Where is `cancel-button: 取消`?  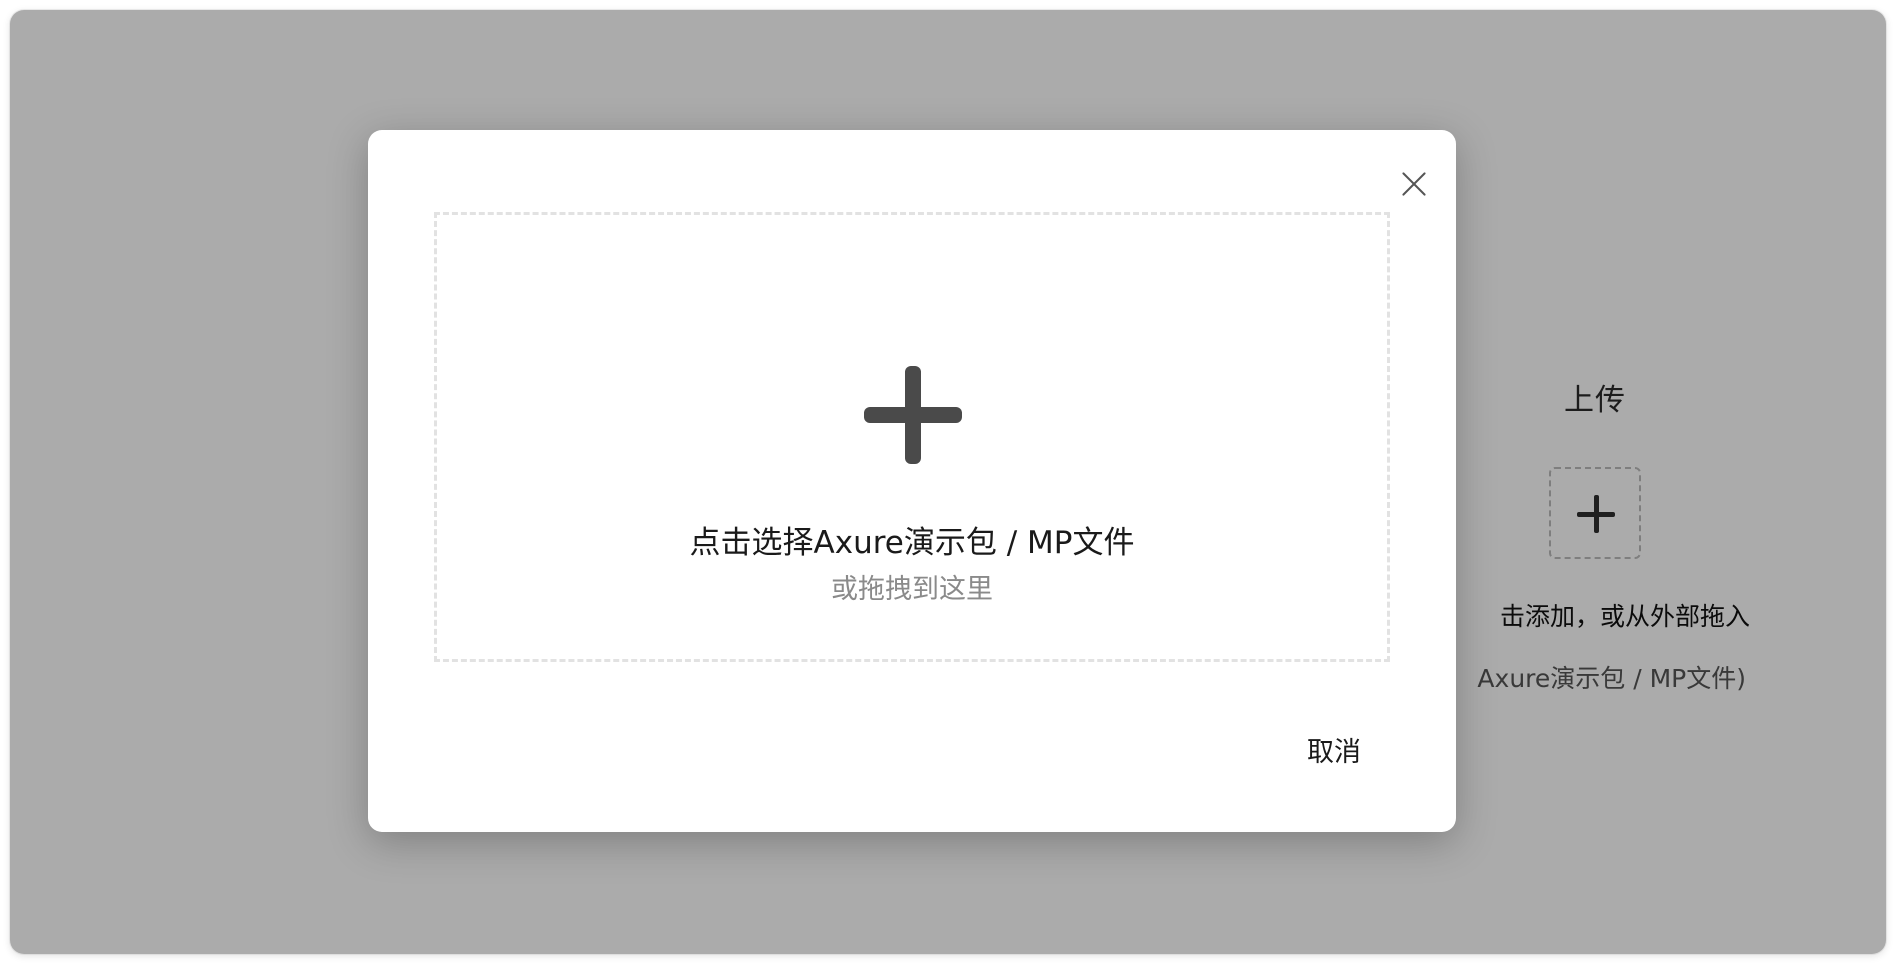 cancel-button: 取消 is located at coordinates (1334, 753).